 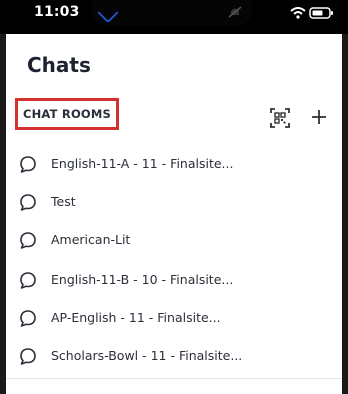 I want to click on chat-room-item: American-Lit, so click(x=174, y=240).